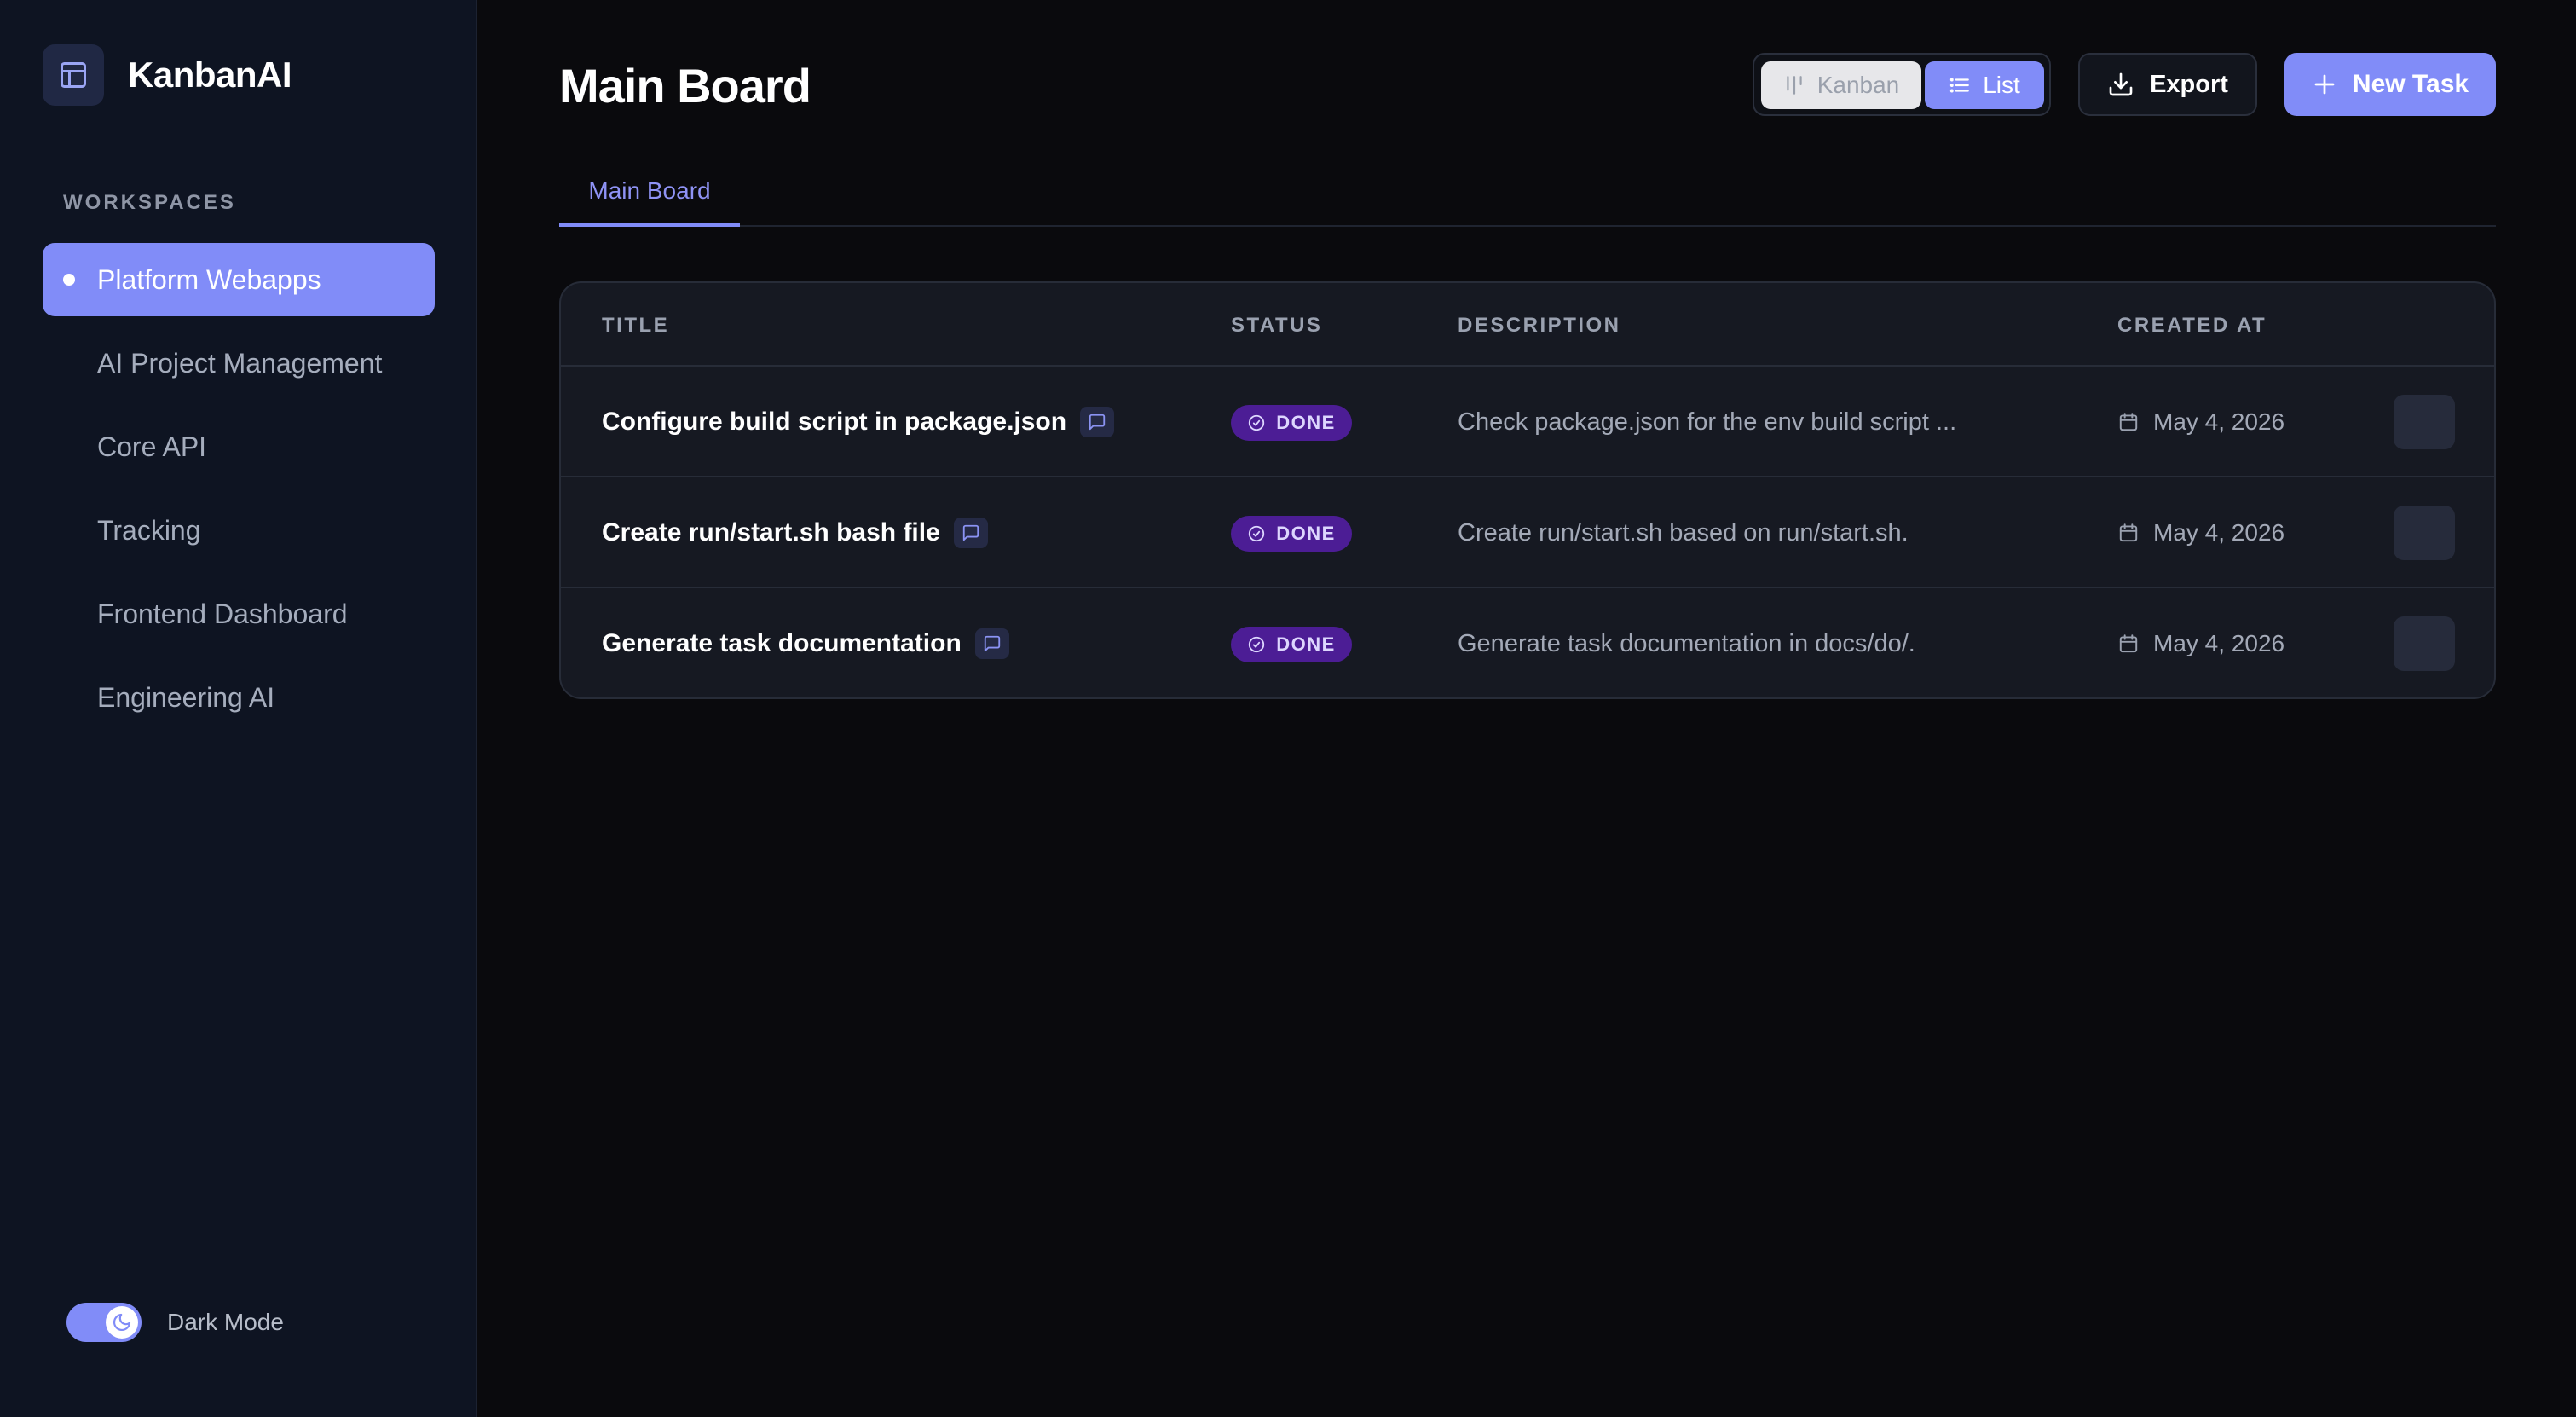 The image size is (2576, 1417). What do you see at coordinates (239, 530) in the screenshot?
I see `sidebar-item-tracking: Tracking` at bounding box center [239, 530].